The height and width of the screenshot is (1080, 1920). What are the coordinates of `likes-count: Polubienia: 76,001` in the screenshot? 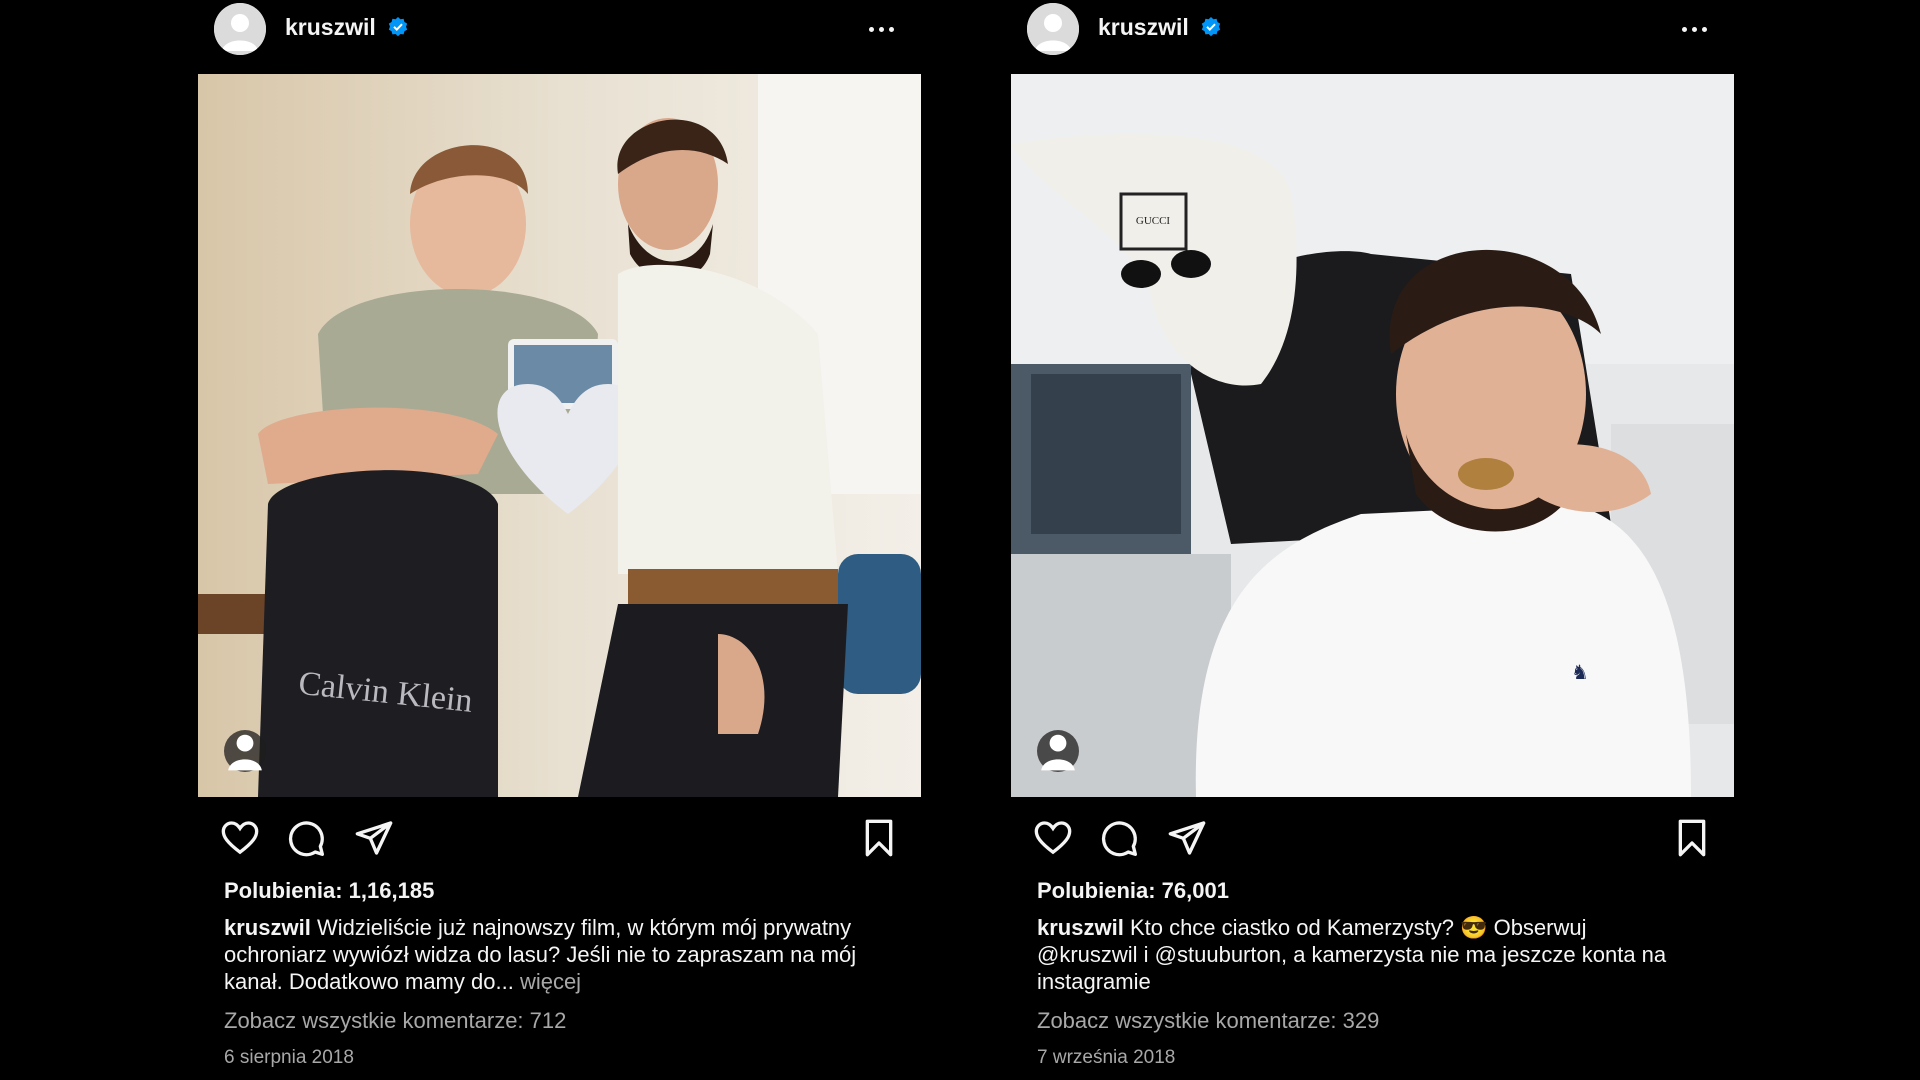 It's located at (1133, 891).